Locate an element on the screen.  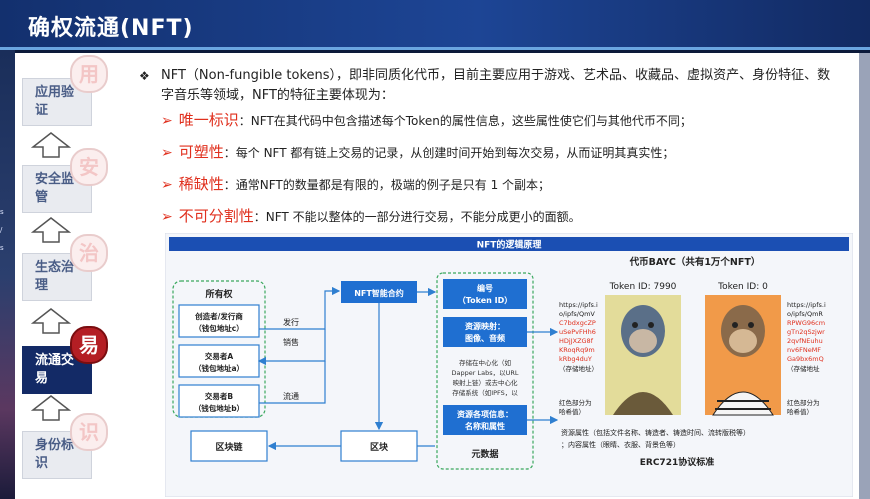
ownership-title: 所有权 is located at coordinates (219, 294).